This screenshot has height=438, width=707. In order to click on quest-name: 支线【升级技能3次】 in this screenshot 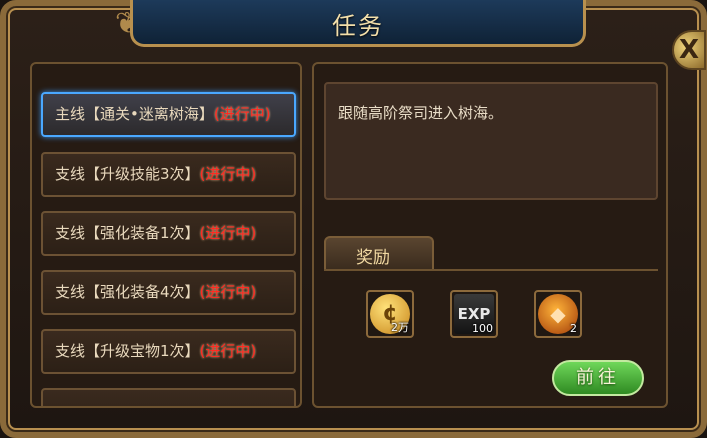, I will do `click(127, 174)`.